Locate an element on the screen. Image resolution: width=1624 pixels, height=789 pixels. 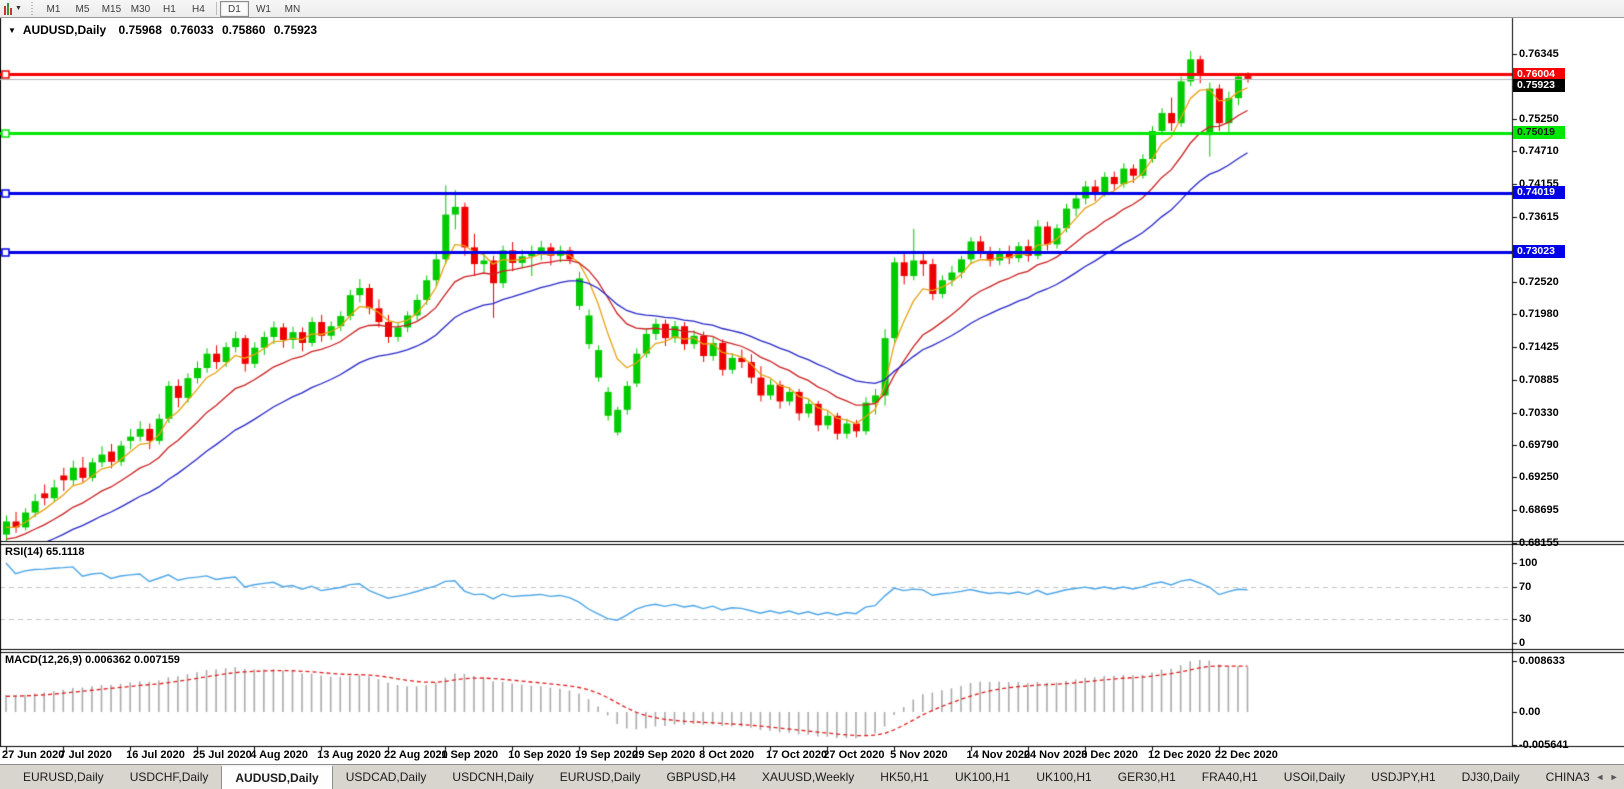
candlestick-chart-icon is located at coordinates (8, 8).